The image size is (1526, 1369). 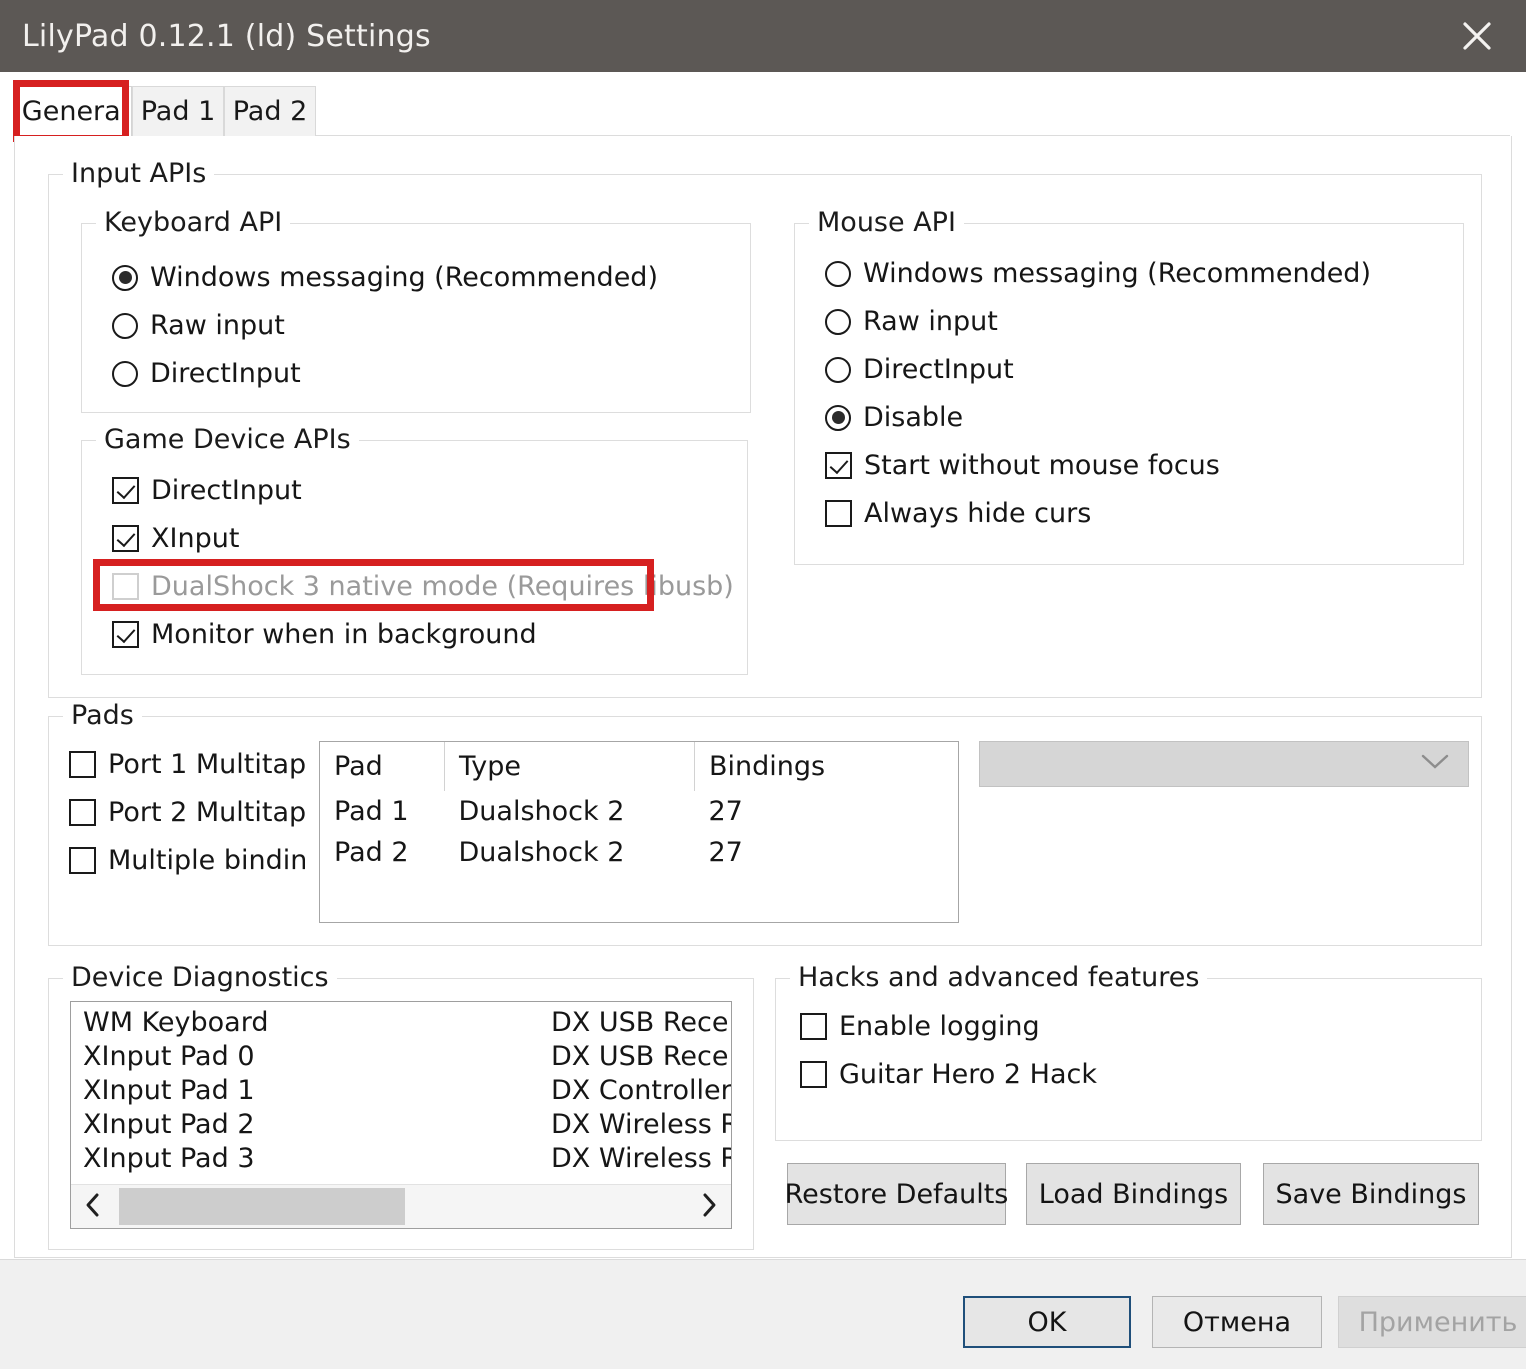 I want to click on chevron-down-icon, so click(x=1435, y=764).